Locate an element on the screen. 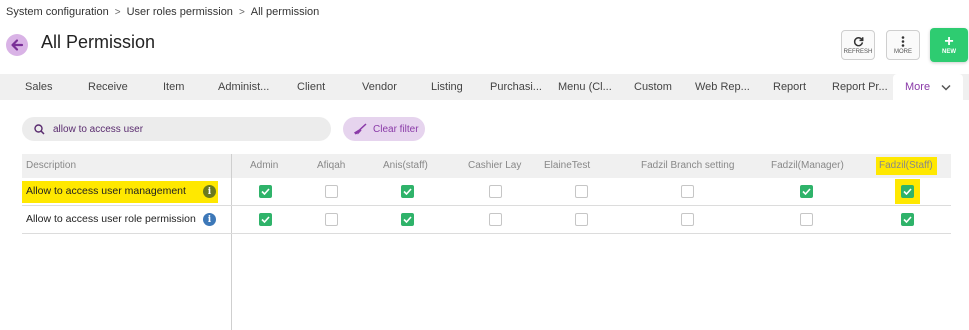 Image resolution: width=969 pixels, height=330 pixels. tab-listing: Listing is located at coordinates (447, 87).